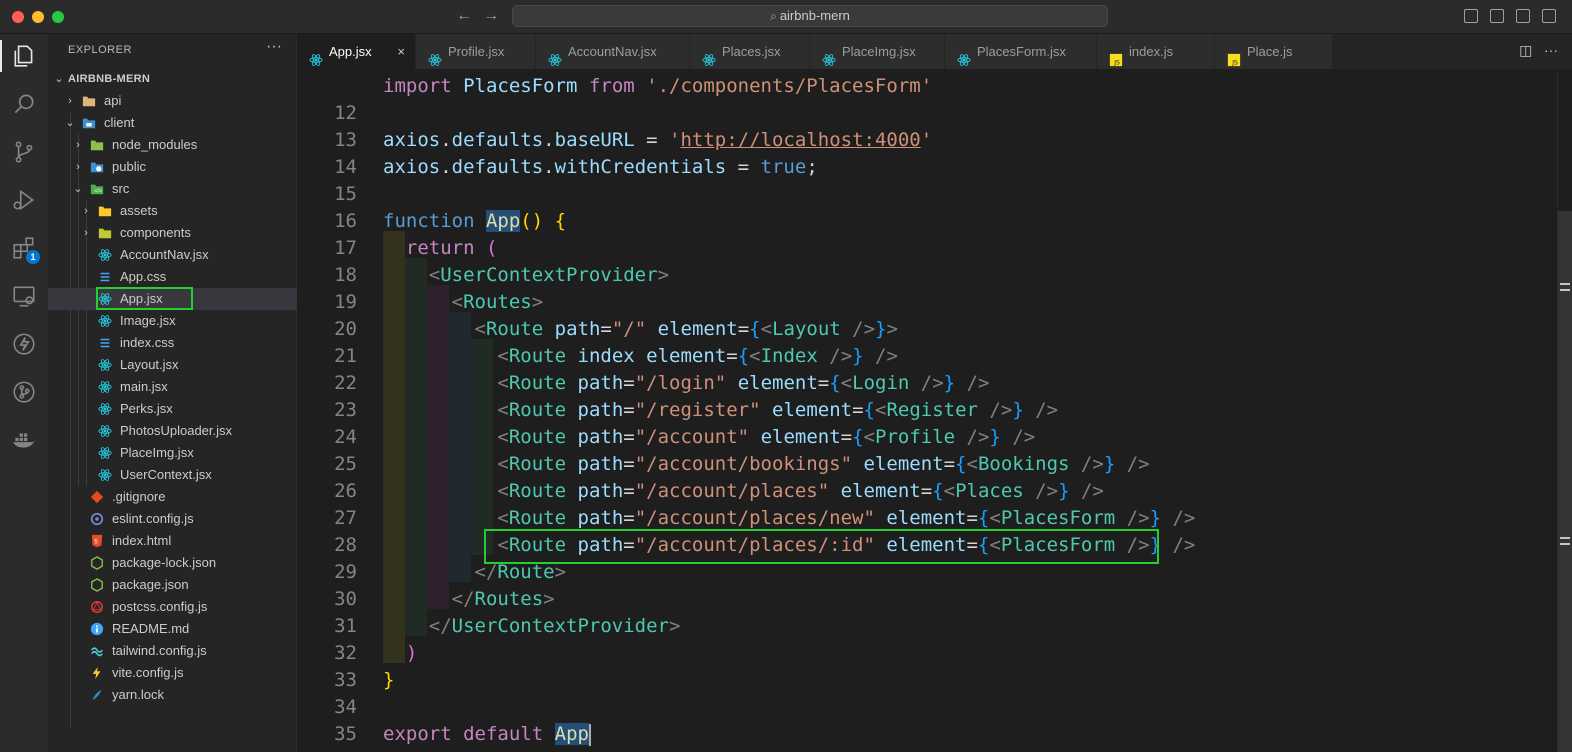 This screenshot has height=752, width=1572. I want to click on tree-item-file: 5 index.html, so click(172, 541).